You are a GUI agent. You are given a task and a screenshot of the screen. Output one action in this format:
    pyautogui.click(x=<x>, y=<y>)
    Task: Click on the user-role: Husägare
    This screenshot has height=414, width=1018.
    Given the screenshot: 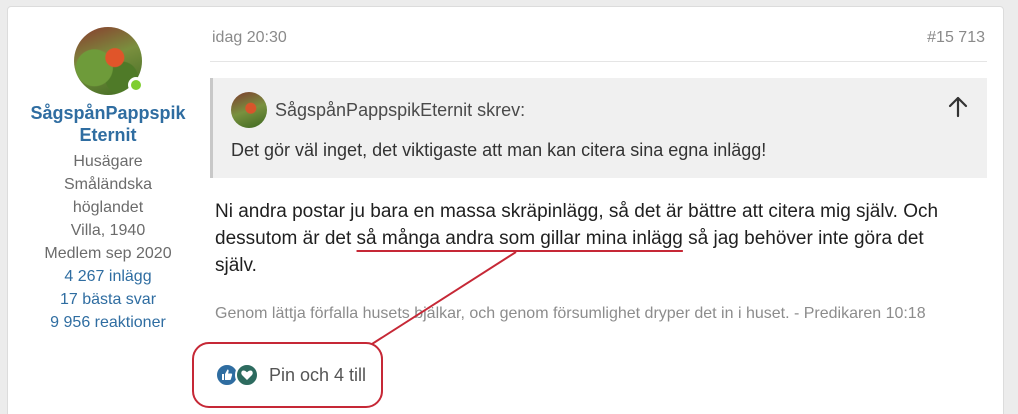 What is the action you would take?
    pyautogui.click(x=108, y=161)
    